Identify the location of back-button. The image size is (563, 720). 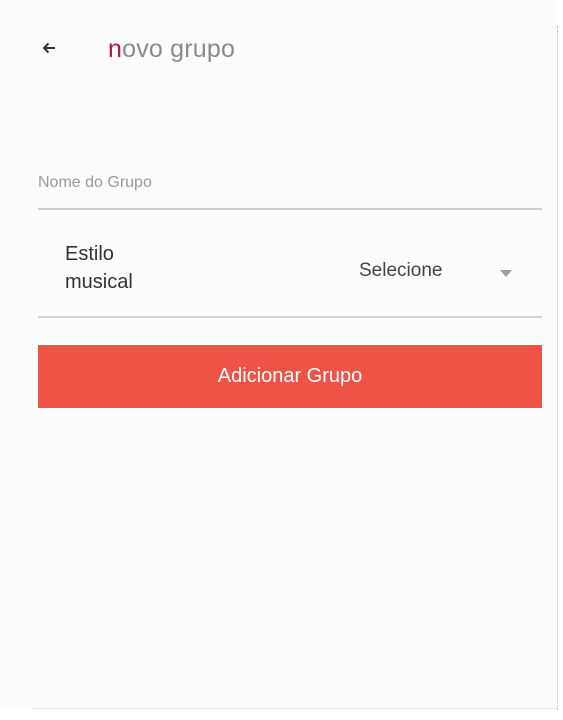
(50, 48).